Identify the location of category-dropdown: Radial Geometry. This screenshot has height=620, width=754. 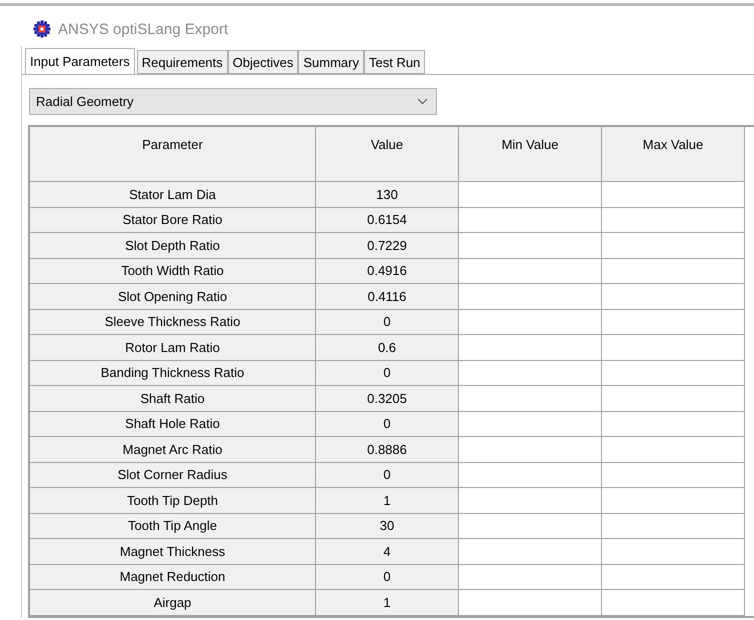
(233, 101).